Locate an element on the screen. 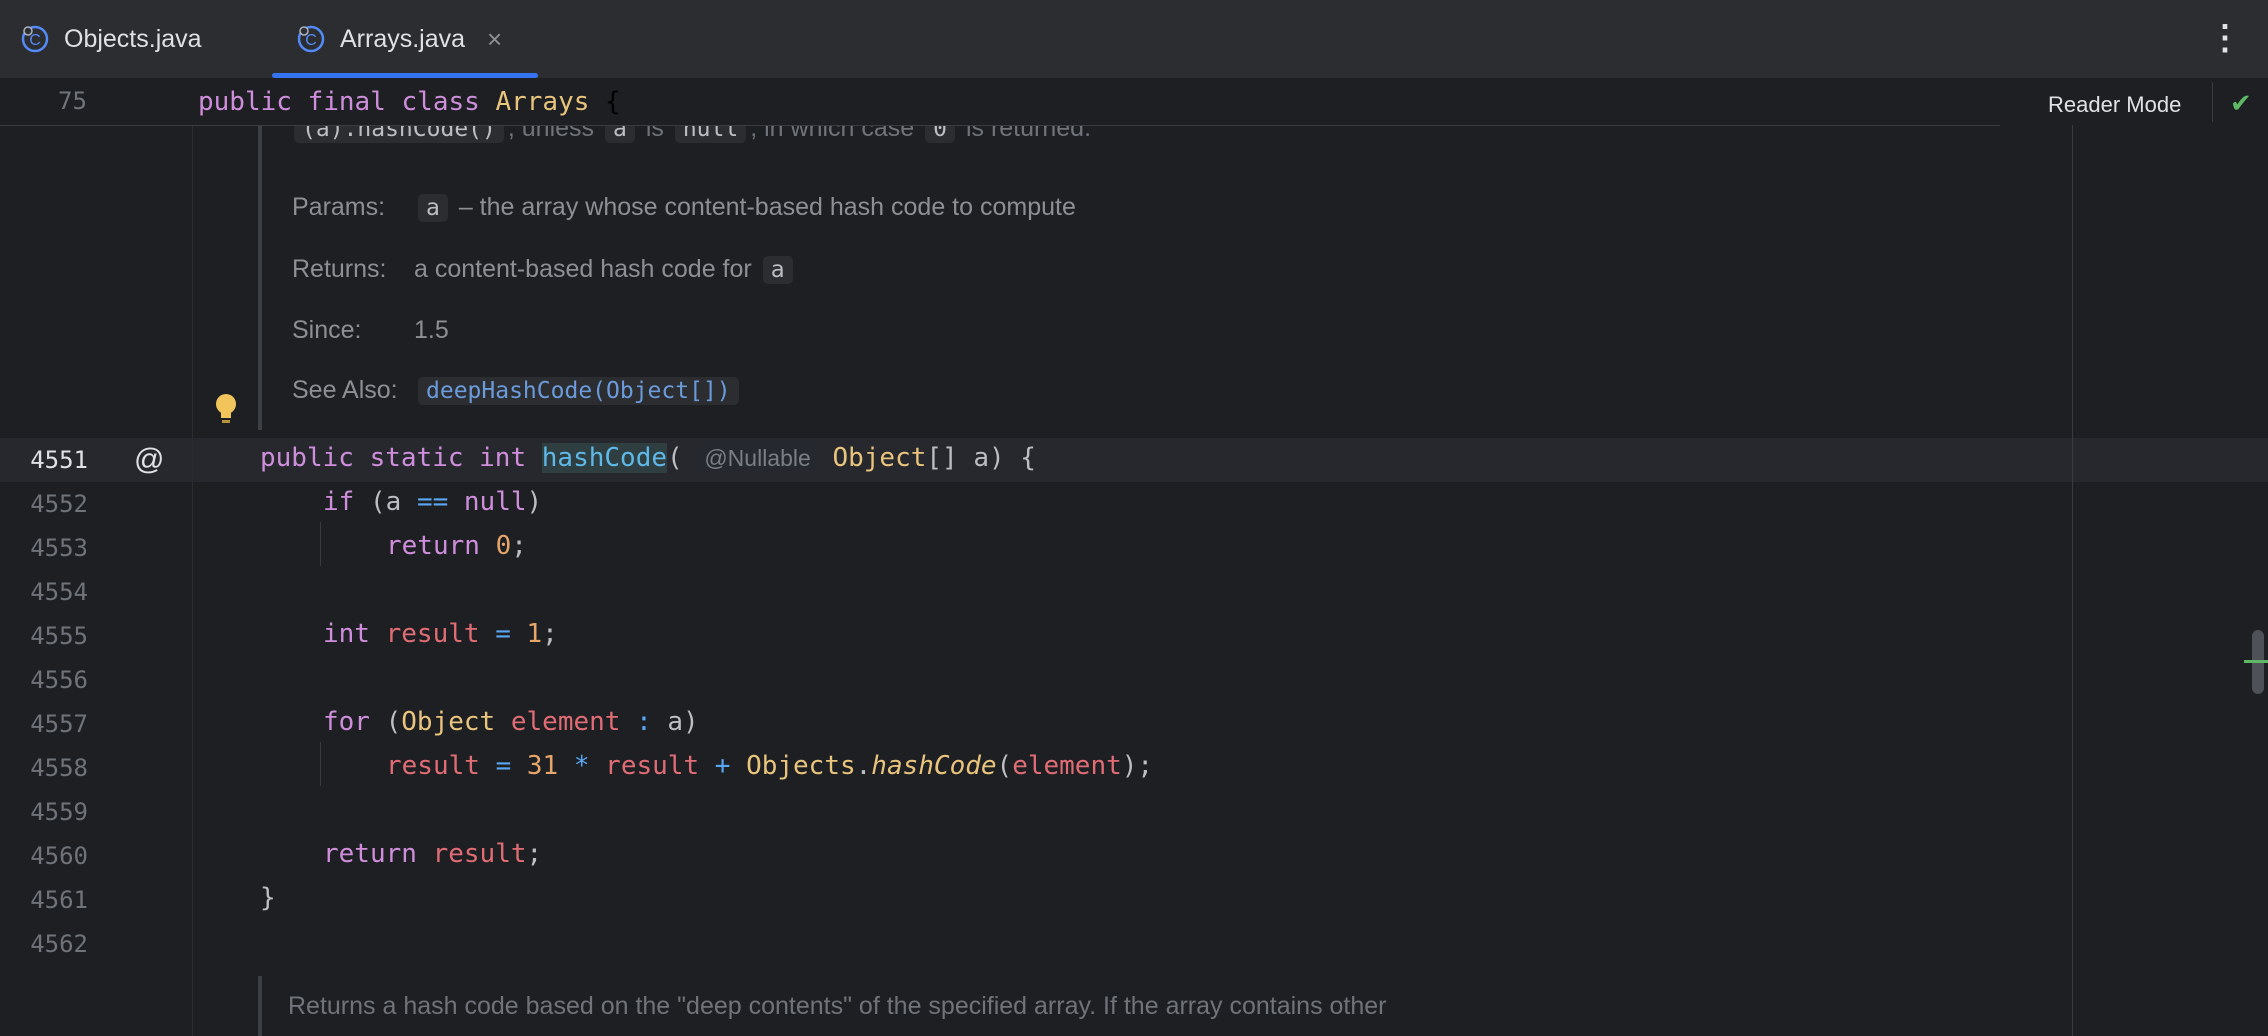  separator is located at coordinates (2212, 102).